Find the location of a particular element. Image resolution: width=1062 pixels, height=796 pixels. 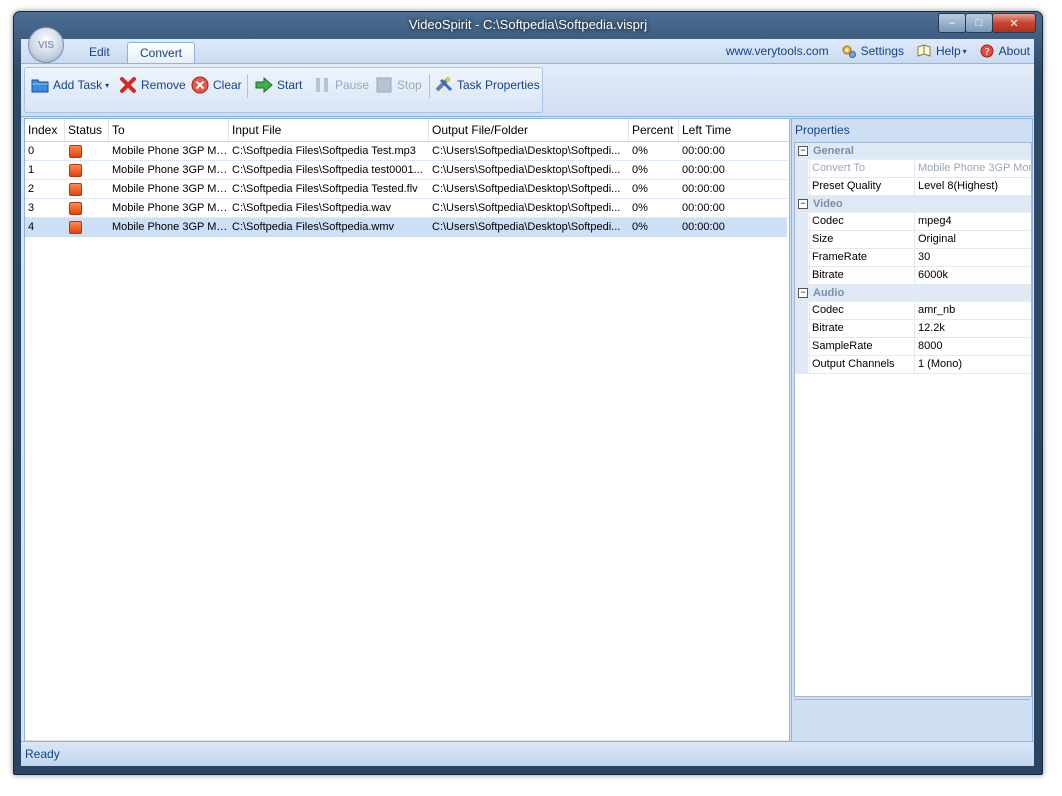

category-label: Video is located at coordinates (828, 204).